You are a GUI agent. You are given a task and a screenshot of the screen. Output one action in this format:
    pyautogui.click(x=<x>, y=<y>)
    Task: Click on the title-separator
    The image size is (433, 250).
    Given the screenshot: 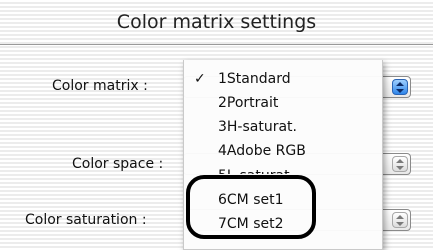 What is the action you would take?
    pyautogui.click(x=216, y=44)
    